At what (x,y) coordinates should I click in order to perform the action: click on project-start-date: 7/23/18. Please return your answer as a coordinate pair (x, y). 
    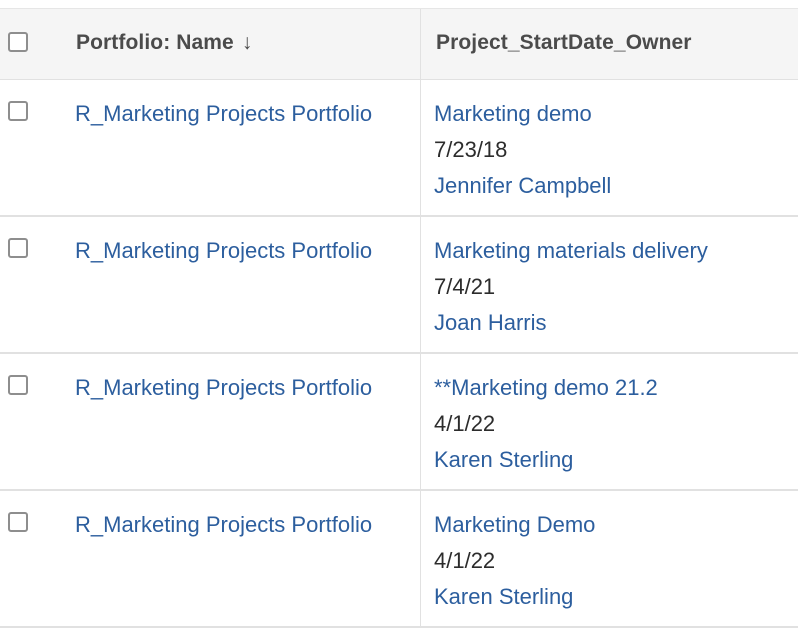
    Looking at the image, I should click on (471, 149).